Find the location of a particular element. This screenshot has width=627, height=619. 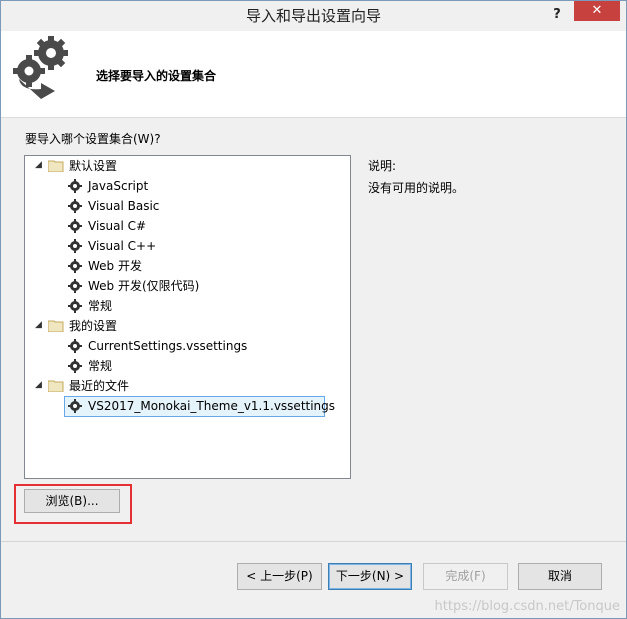

settings-gears-icon is located at coordinates (40, 67).